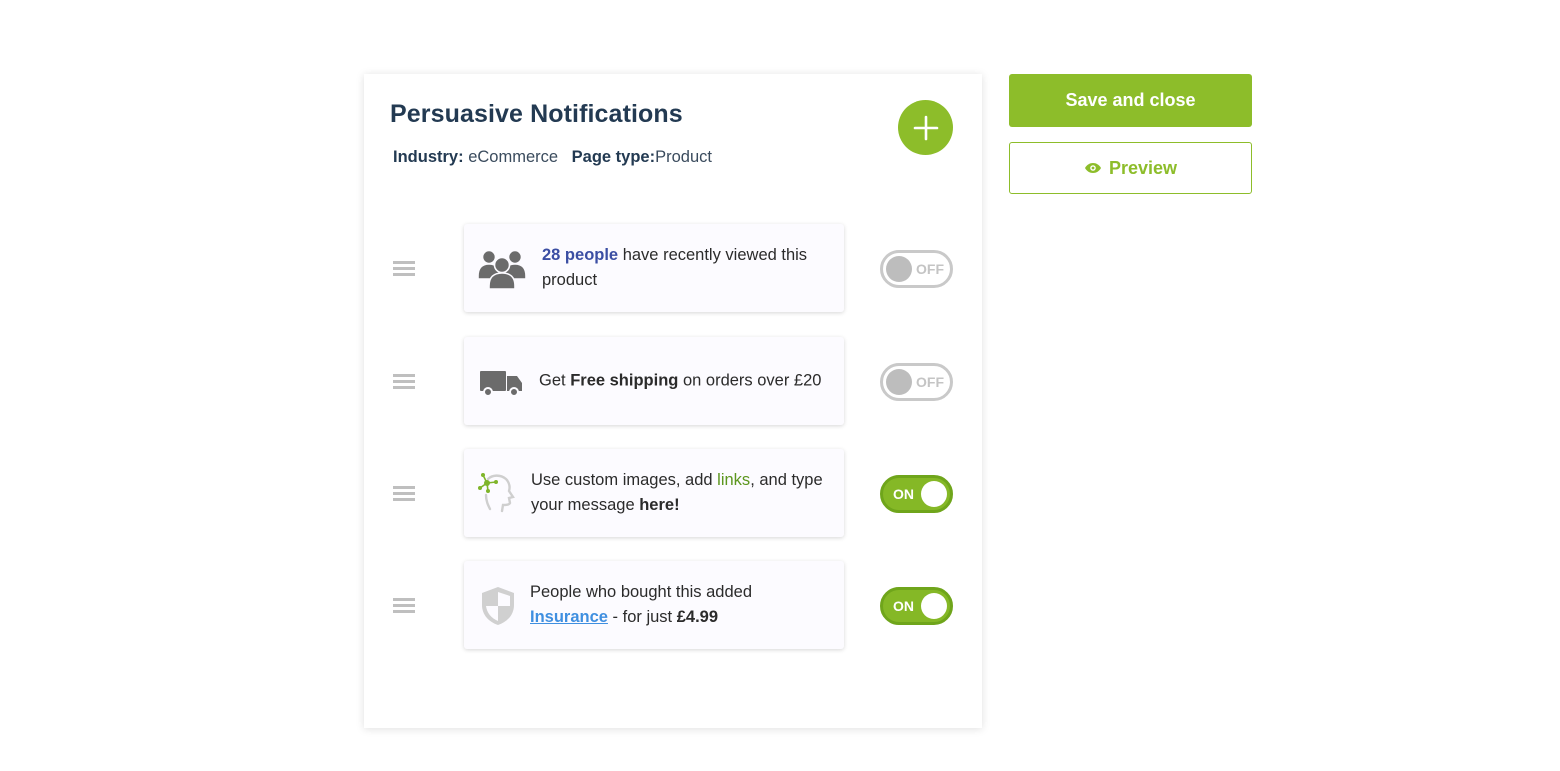 The width and height of the screenshot is (1560, 771). What do you see at coordinates (536, 114) in the screenshot?
I see `page-title: Persuasive Notifications` at bounding box center [536, 114].